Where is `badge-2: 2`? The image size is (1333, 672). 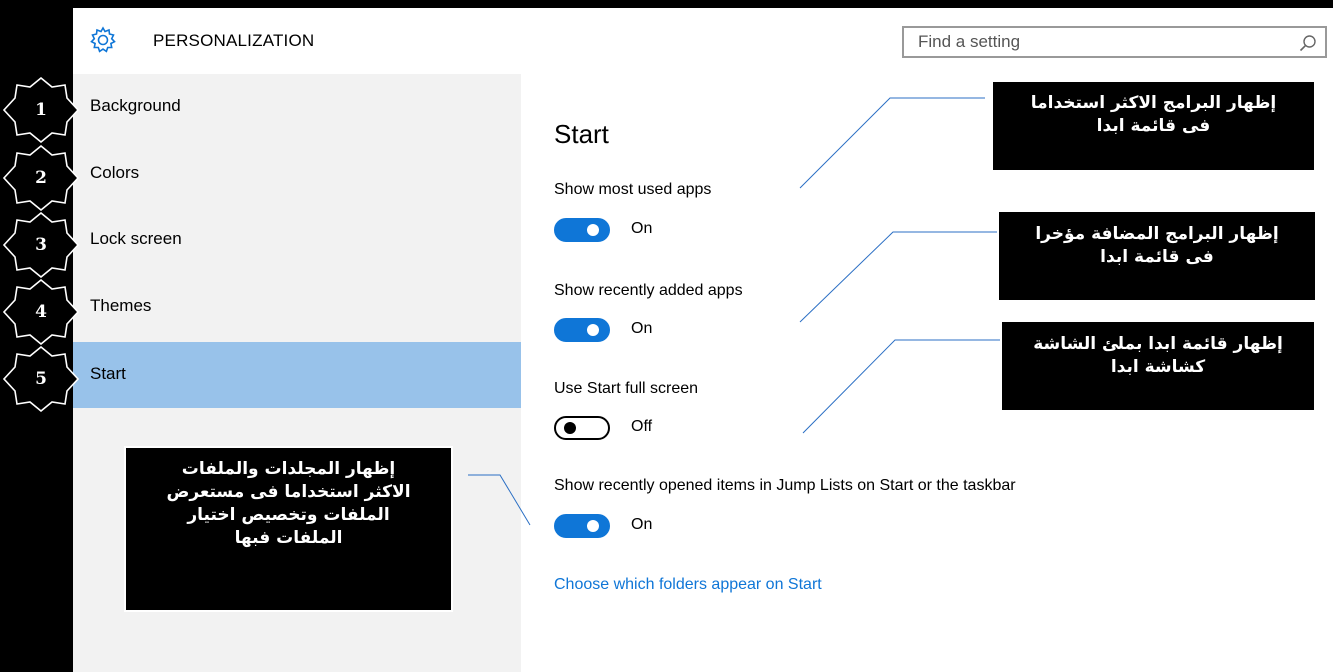
badge-2: 2 is located at coordinates (41, 178).